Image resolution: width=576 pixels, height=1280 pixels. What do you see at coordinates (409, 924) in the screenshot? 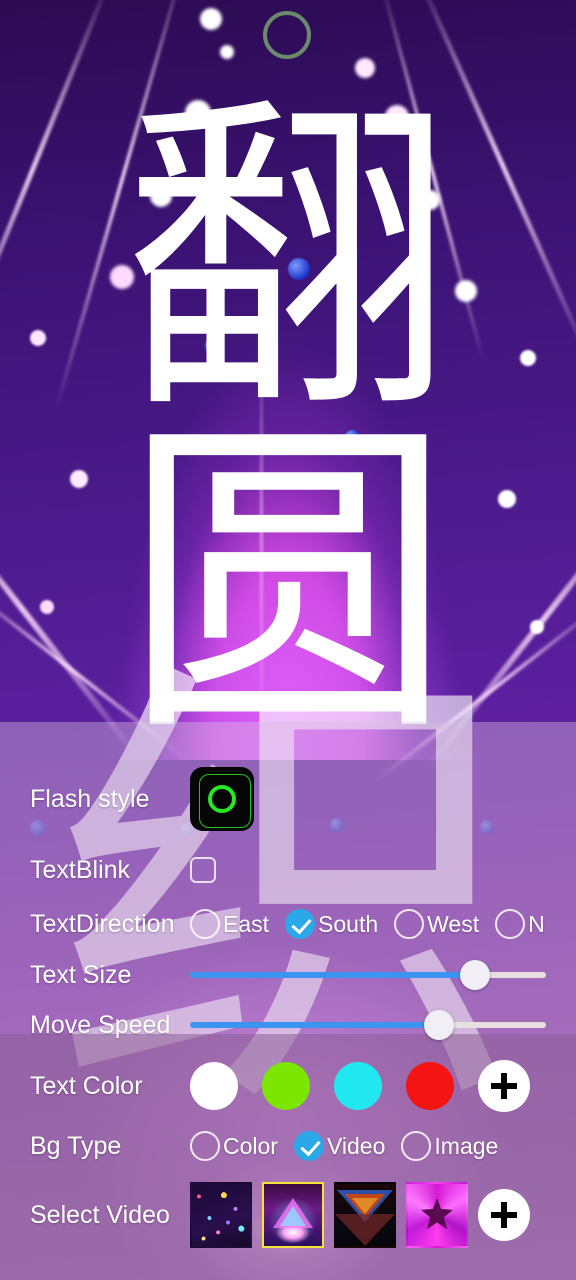
I see `radio-west-icon` at bounding box center [409, 924].